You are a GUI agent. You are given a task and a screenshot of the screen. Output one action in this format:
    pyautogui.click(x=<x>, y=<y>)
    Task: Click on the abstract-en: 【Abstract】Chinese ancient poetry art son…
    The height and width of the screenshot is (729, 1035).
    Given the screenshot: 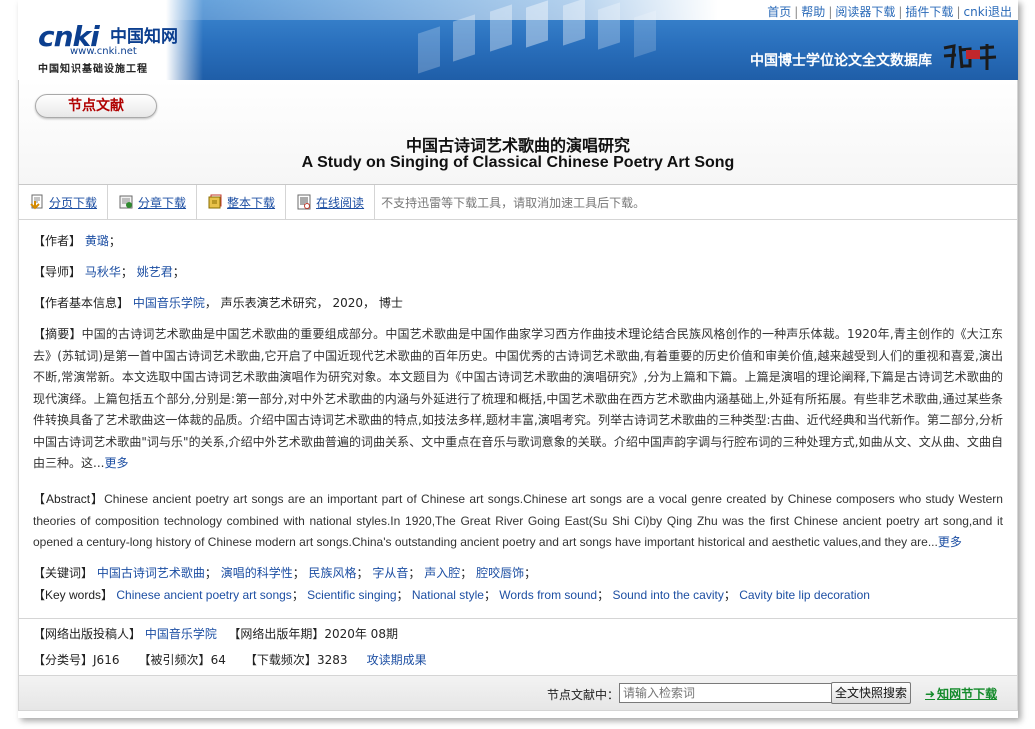 What is the action you would take?
    pyautogui.click(x=518, y=521)
    